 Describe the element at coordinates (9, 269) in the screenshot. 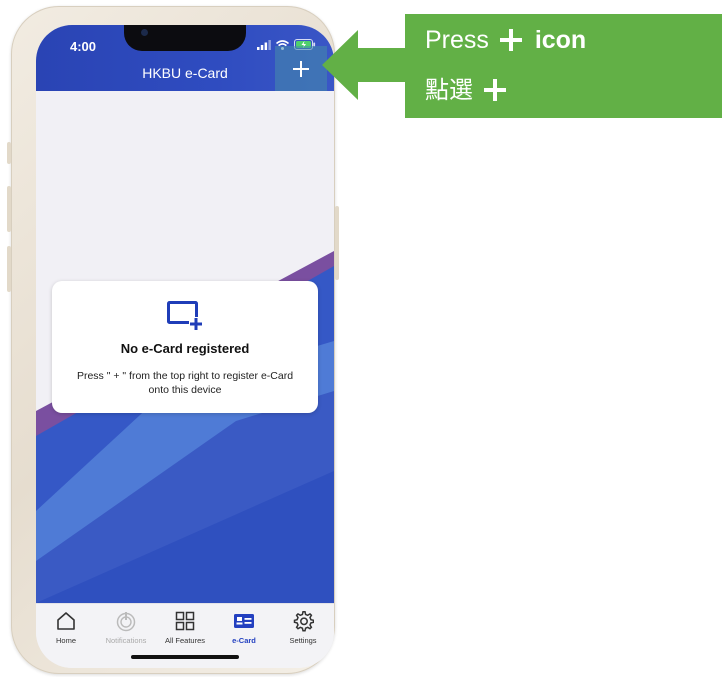

I see `volume-down-button` at that location.